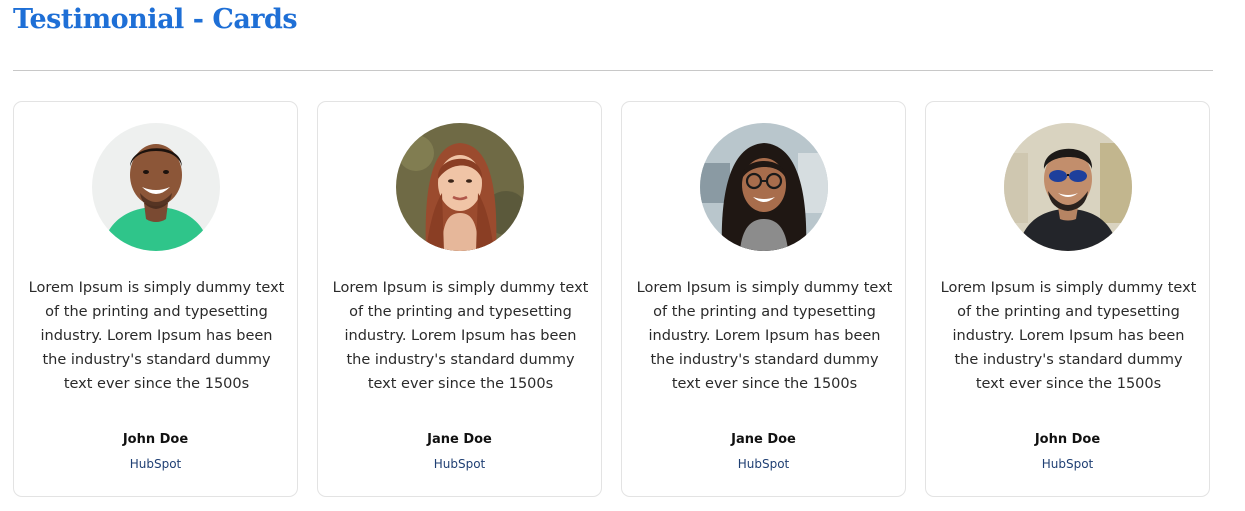  I want to click on man-sunglasses-portrait, so click(1068, 187).